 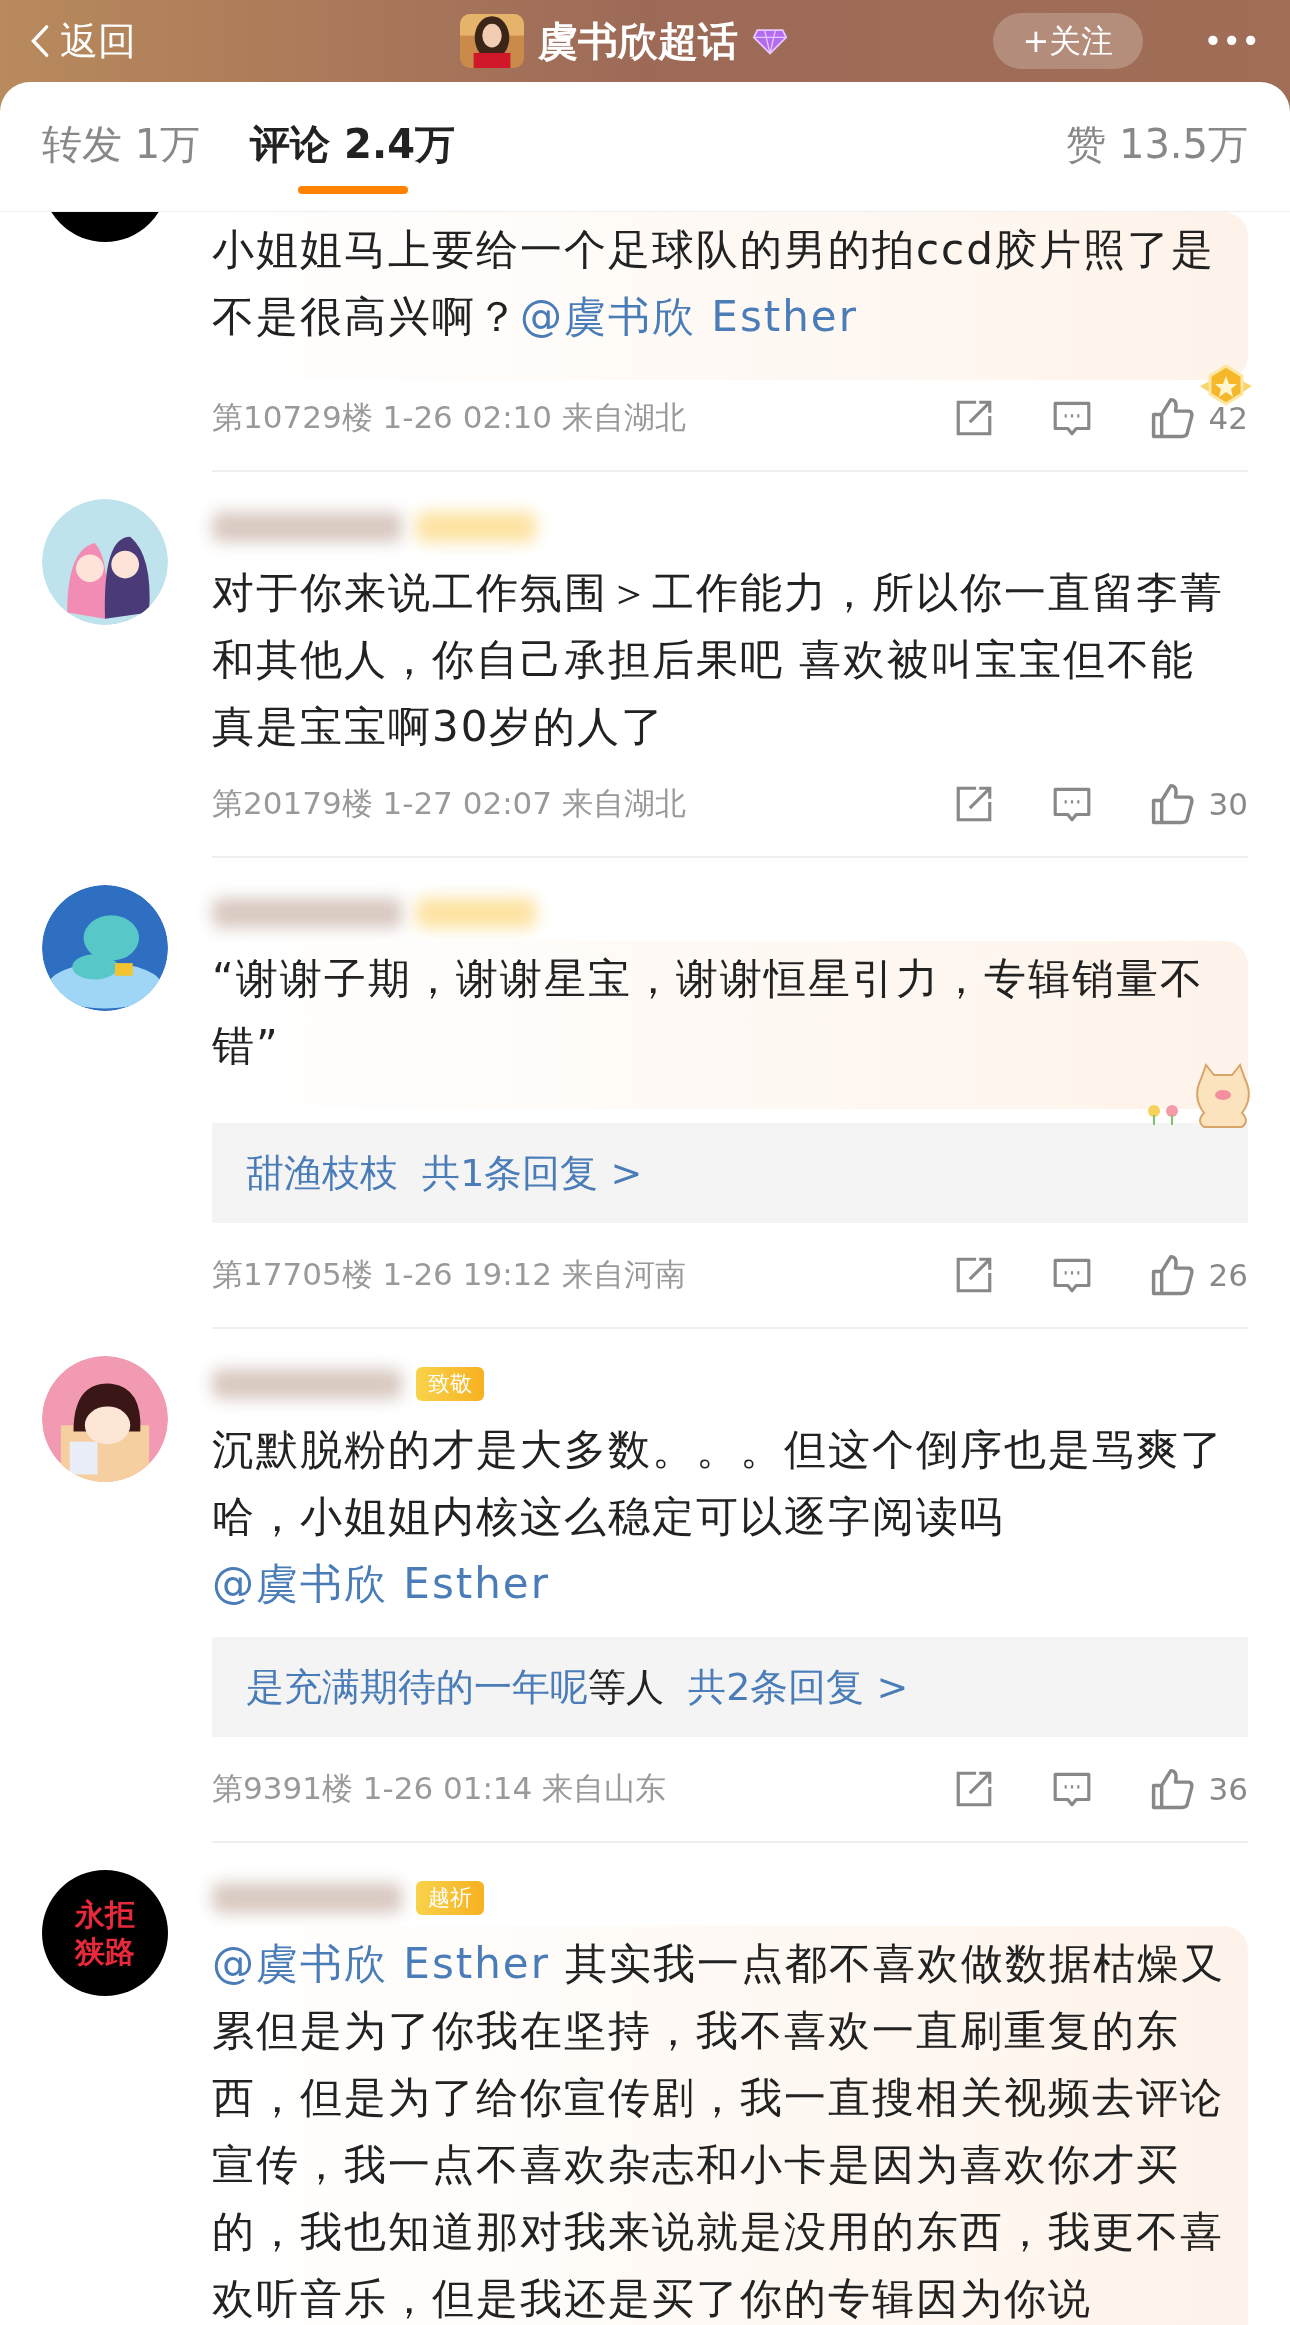 What do you see at coordinates (520, 1173) in the screenshot?
I see `reply-link: 共1条回复 >` at bounding box center [520, 1173].